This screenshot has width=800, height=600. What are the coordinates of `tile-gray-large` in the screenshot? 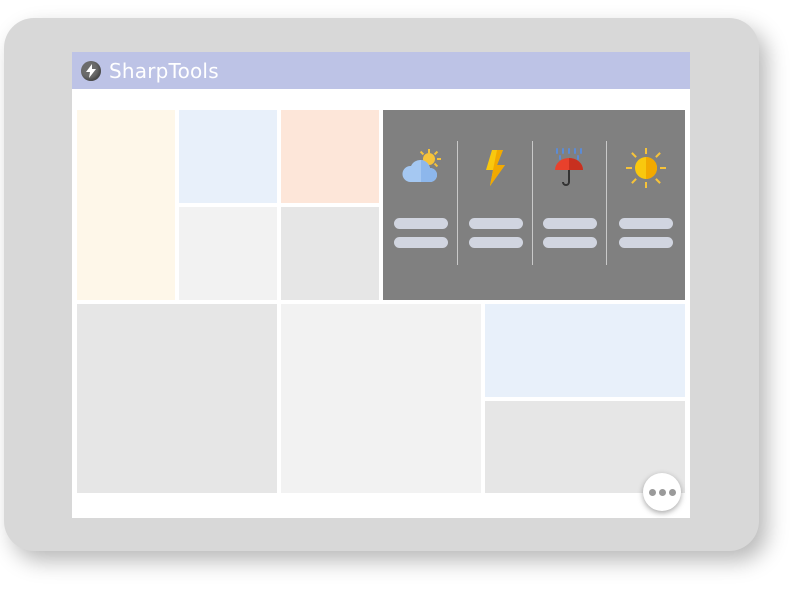 It's located at (177, 398).